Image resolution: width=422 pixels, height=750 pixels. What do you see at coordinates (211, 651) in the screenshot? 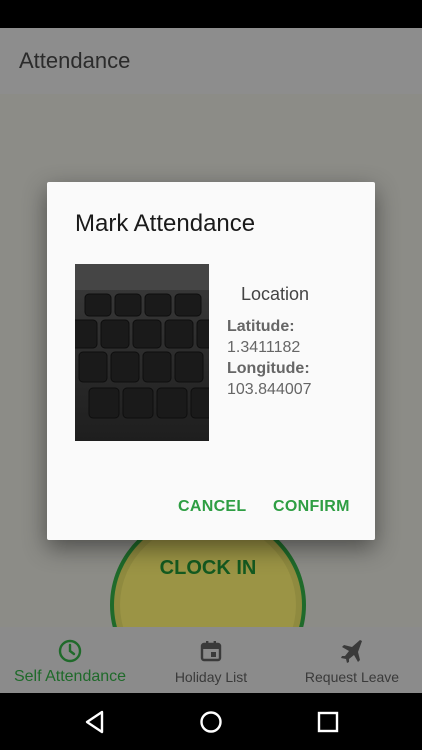
I see `calendar-icon` at bounding box center [211, 651].